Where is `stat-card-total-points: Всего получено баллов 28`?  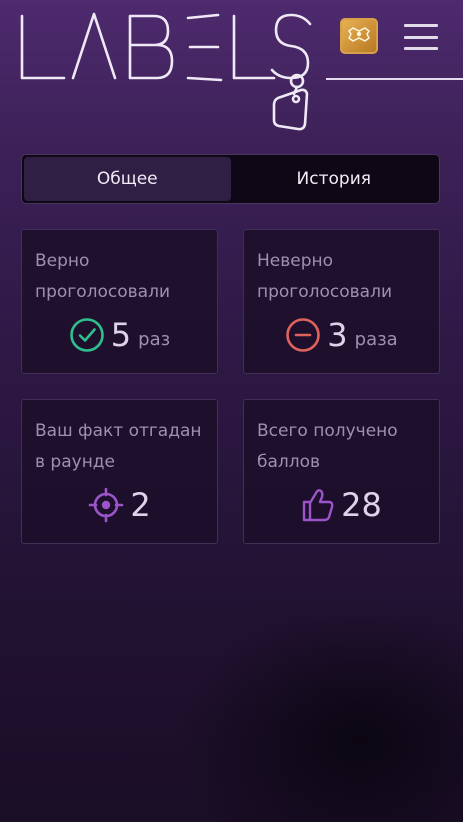 stat-card-total-points: Всего получено баллов 28 is located at coordinates (341, 471).